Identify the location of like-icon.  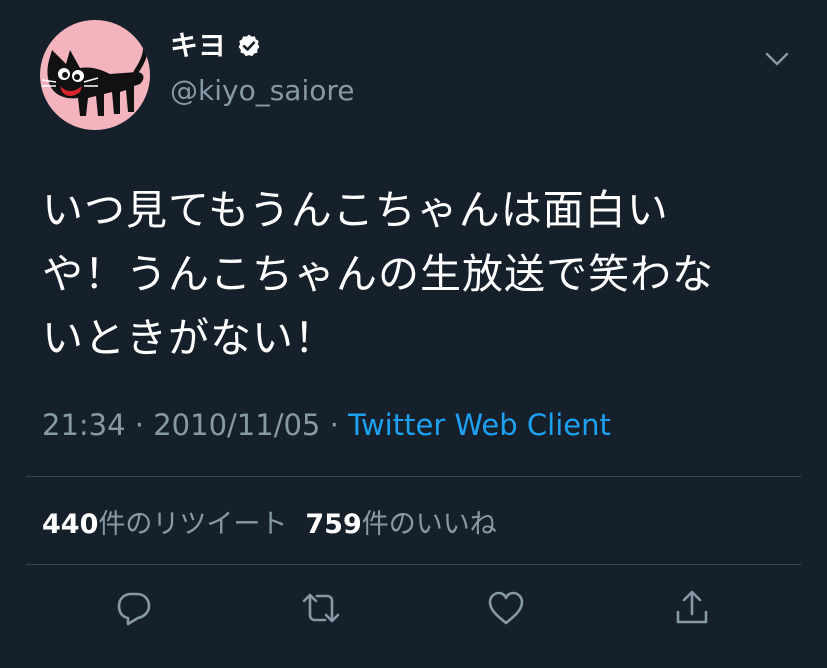
(506, 608).